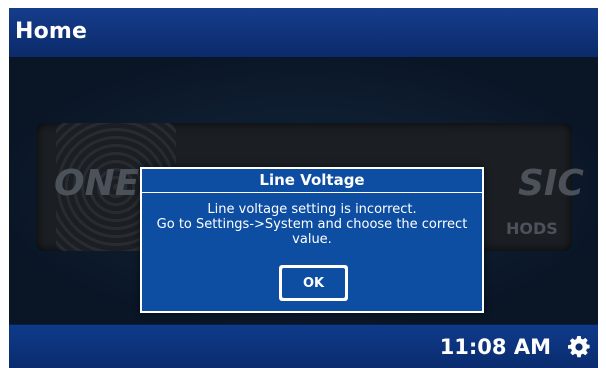 This screenshot has width=606, height=368. I want to click on ok-button-label: OK, so click(313, 283).